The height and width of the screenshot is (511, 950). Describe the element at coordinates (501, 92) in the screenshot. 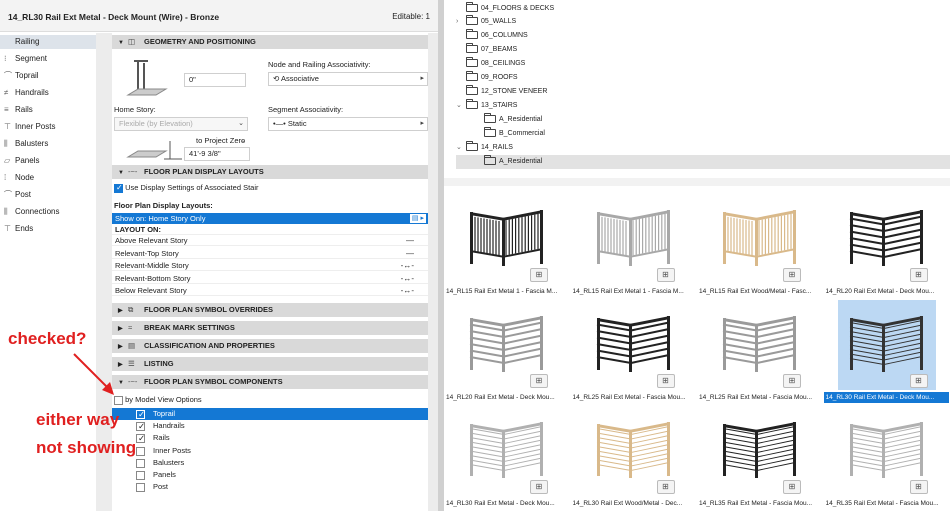

I see `tree-folder: 12_STONE VENEER` at that location.